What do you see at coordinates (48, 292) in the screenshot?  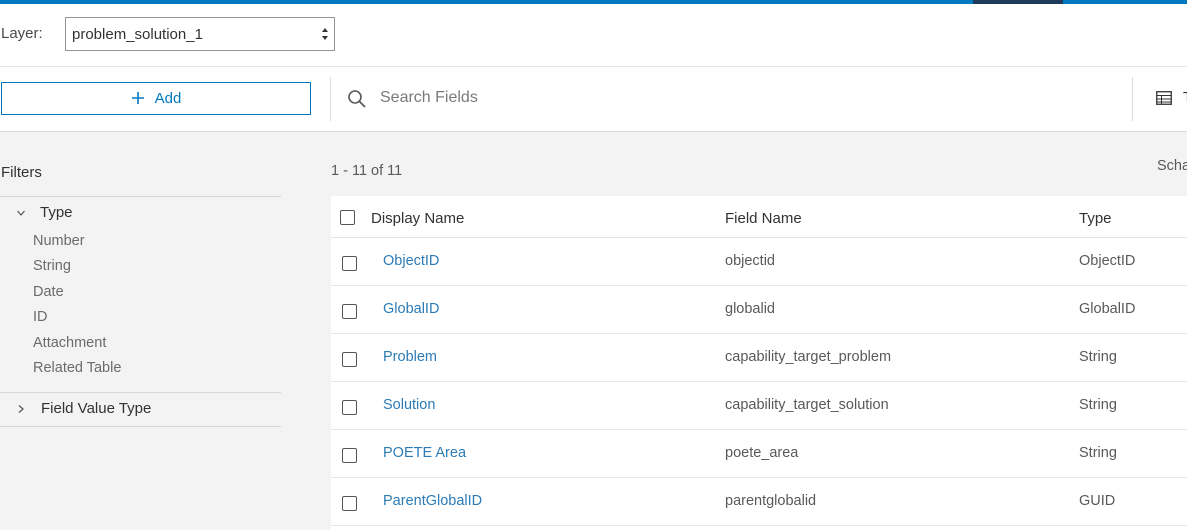 I see `filter-item-date: Date` at bounding box center [48, 292].